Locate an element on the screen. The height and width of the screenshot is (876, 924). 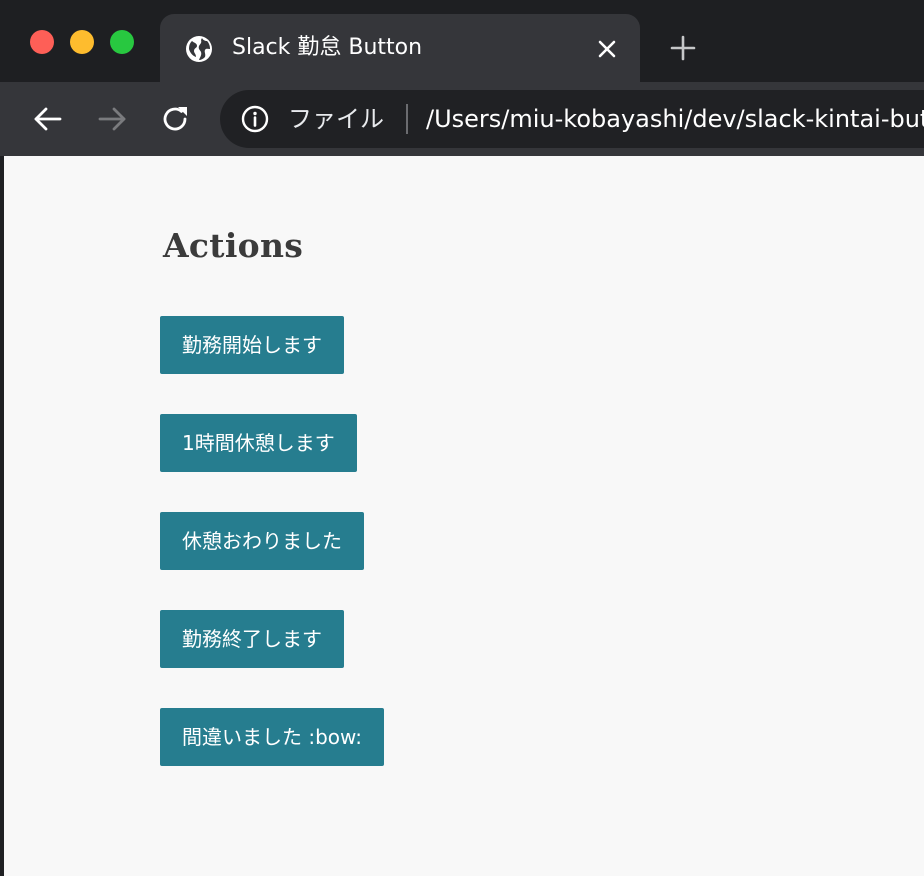
end-break-button: 休憩おわりました is located at coordinates (262, 541).